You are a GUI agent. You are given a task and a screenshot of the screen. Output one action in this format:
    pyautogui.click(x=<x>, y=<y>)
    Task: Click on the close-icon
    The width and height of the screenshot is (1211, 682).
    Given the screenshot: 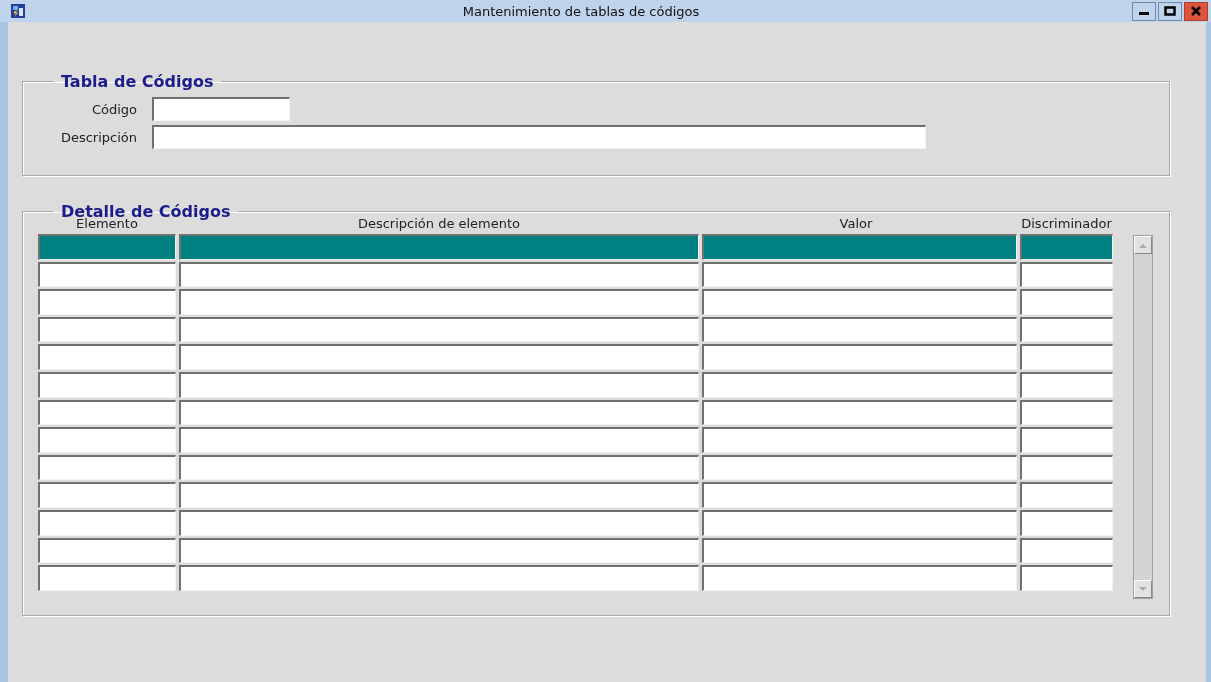 What is the action you would take?
    pyautogui.click(x=1196, y=11)
    